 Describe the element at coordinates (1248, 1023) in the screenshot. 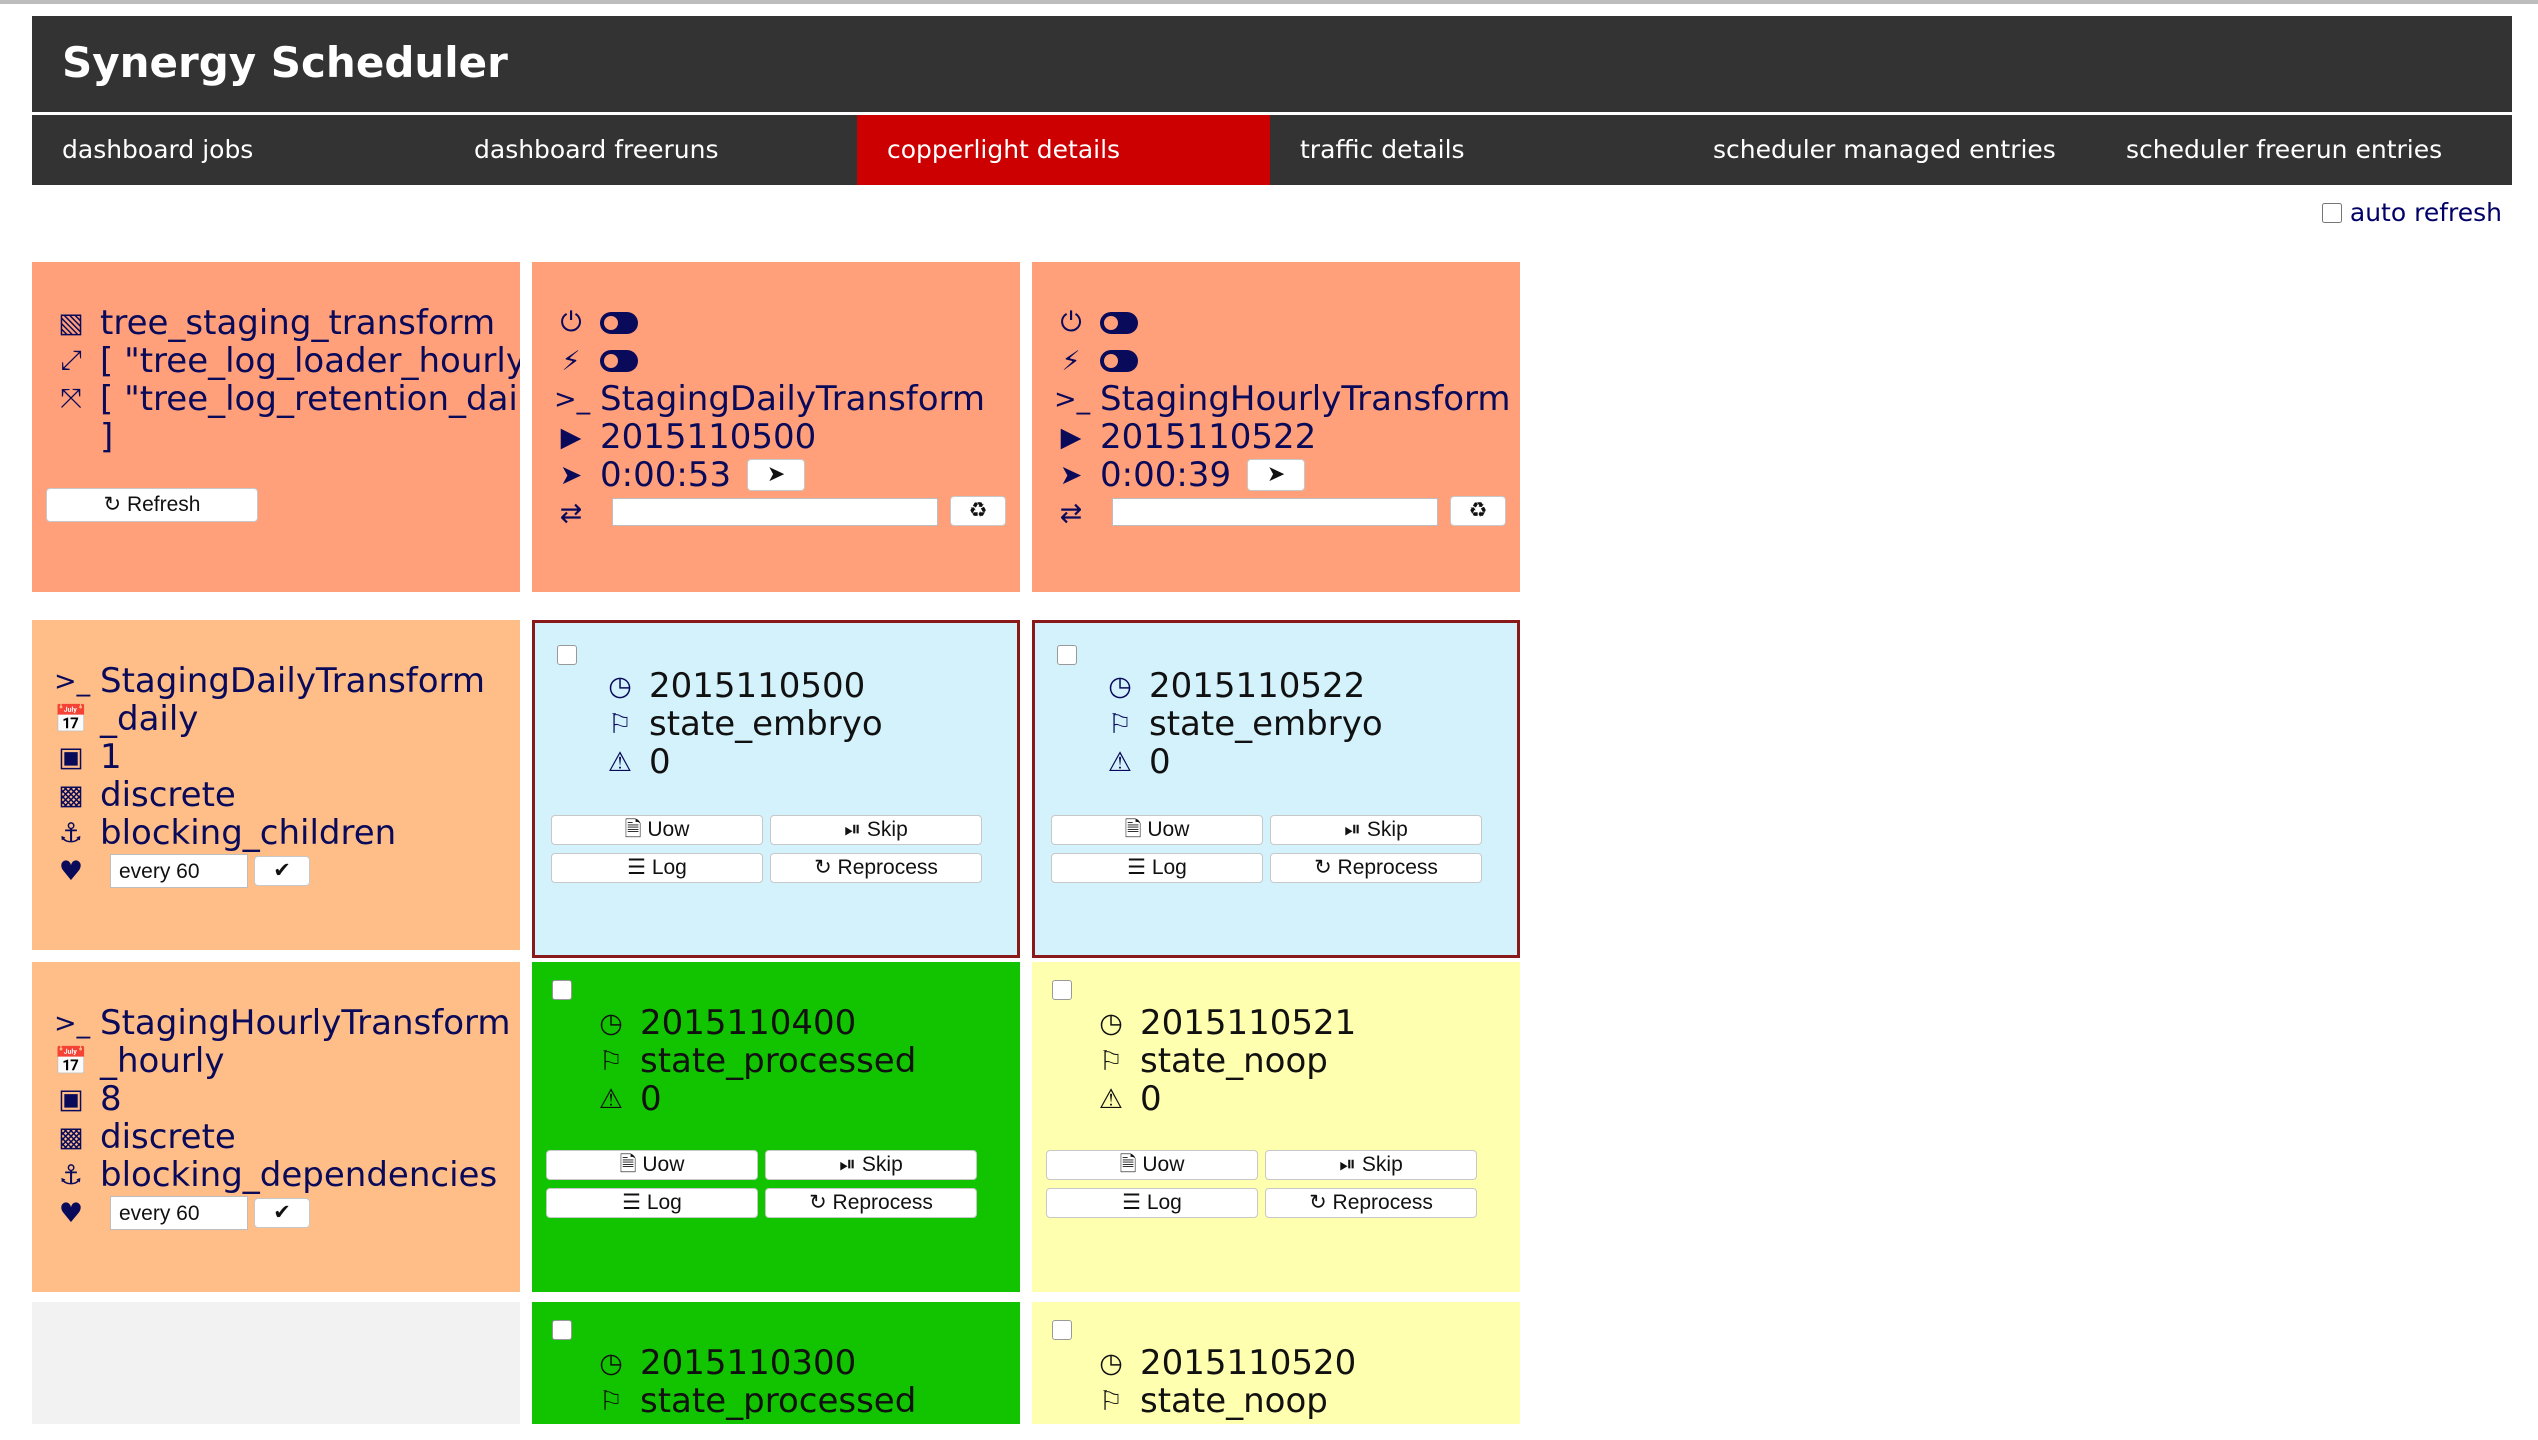

I see `job-timeperiod: 2015110521` at that location.